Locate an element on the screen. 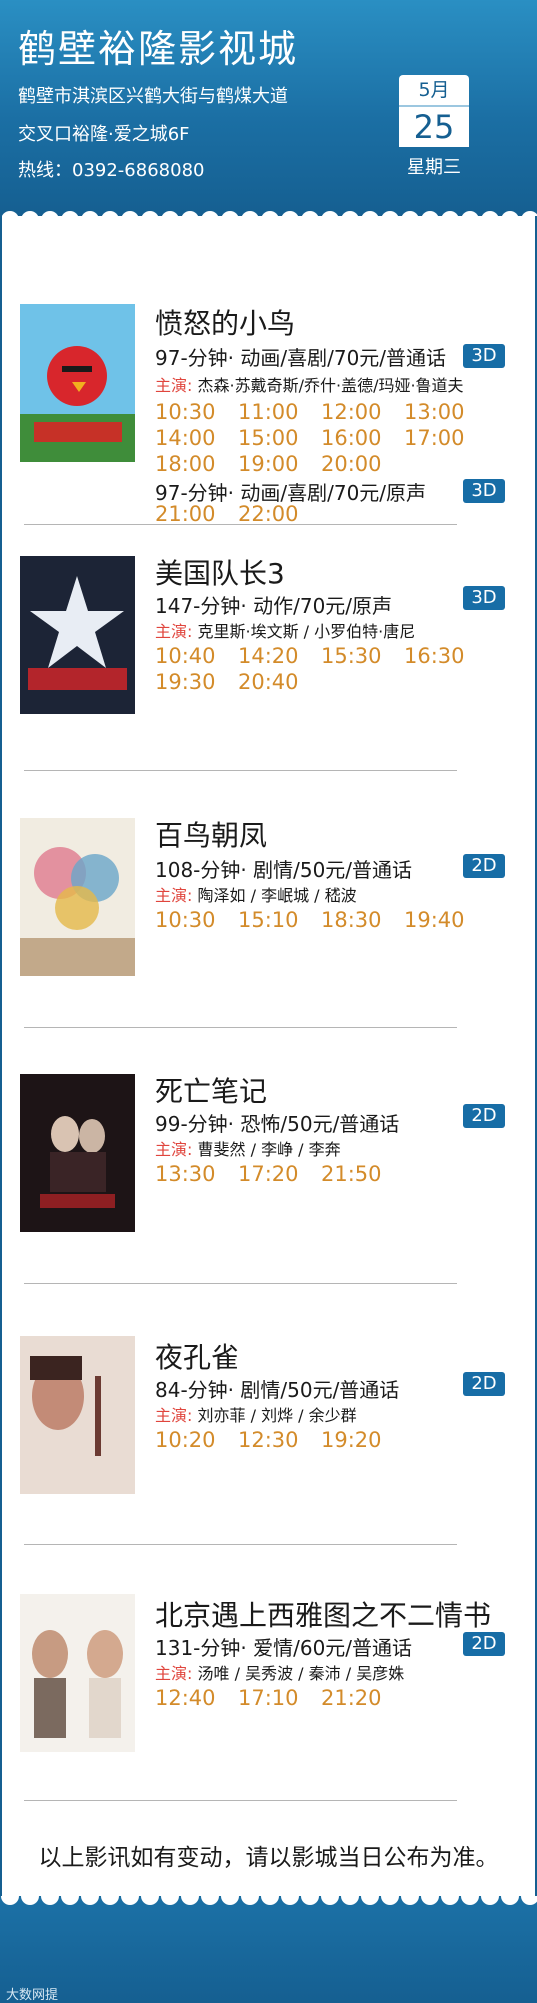 This screenshot has height=2003, width=537. death-note-poster-icon is located at coordinates (77, 1153).